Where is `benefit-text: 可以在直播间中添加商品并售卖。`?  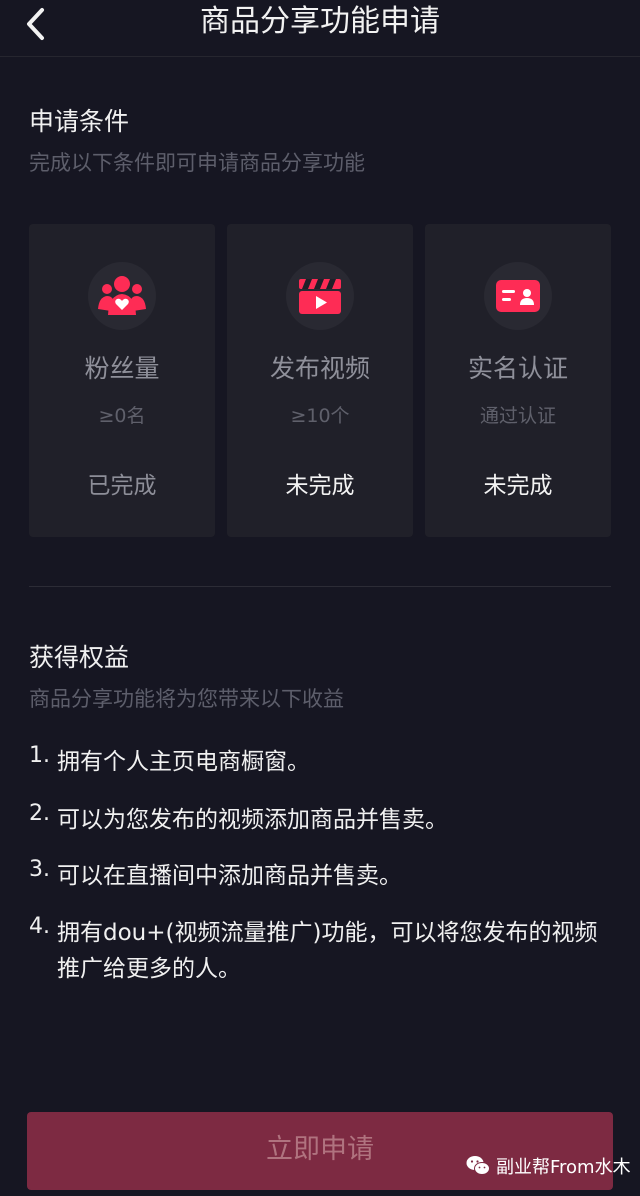 benefit-text: 可以在直播间中添加商品并售卖。 is located at coordinates (229, 876).